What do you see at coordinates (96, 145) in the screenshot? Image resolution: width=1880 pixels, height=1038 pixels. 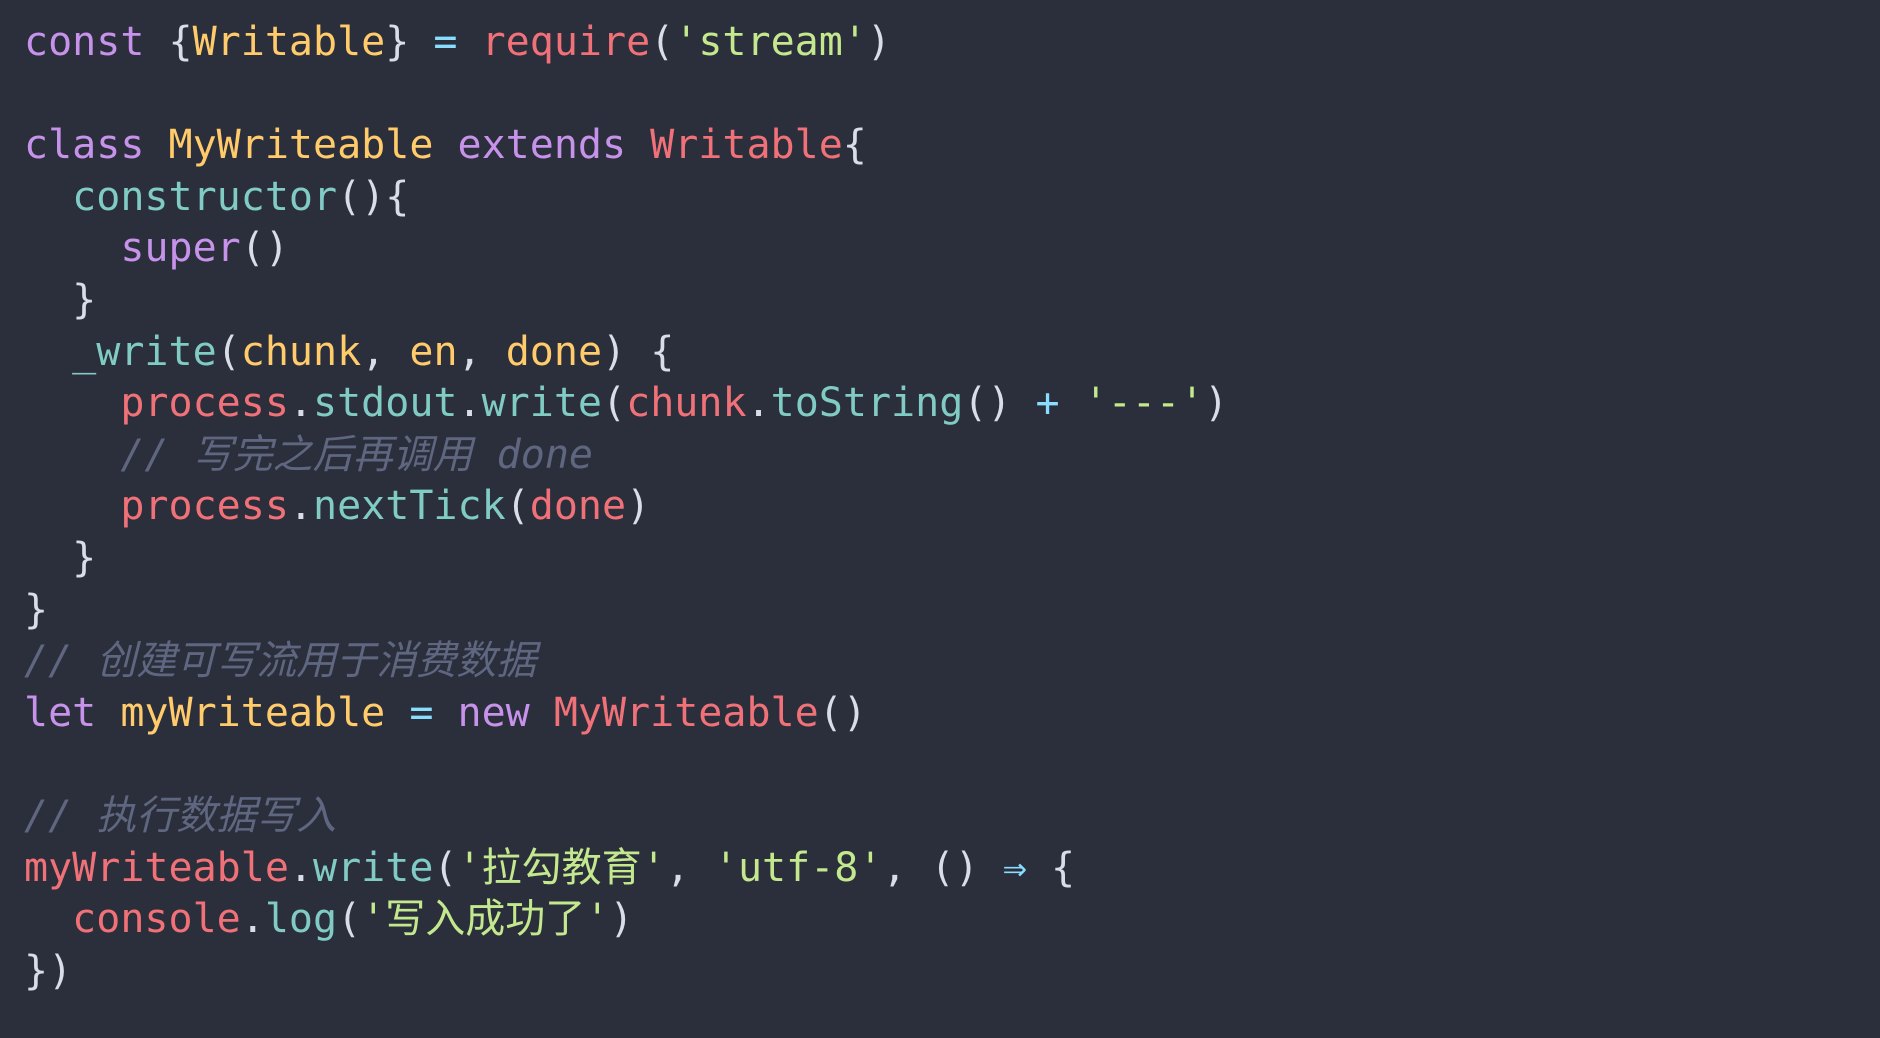 I see `code-token: class` at bounding box center [96, 145].